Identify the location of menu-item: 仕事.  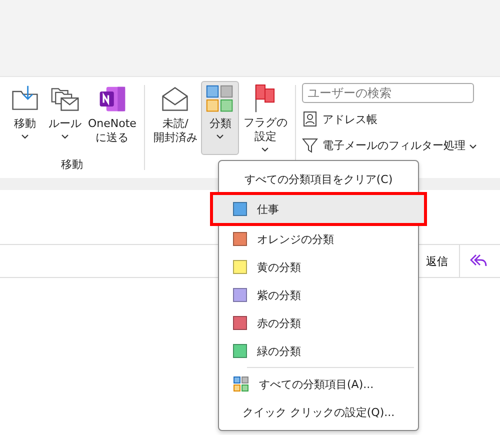
(318, 209).